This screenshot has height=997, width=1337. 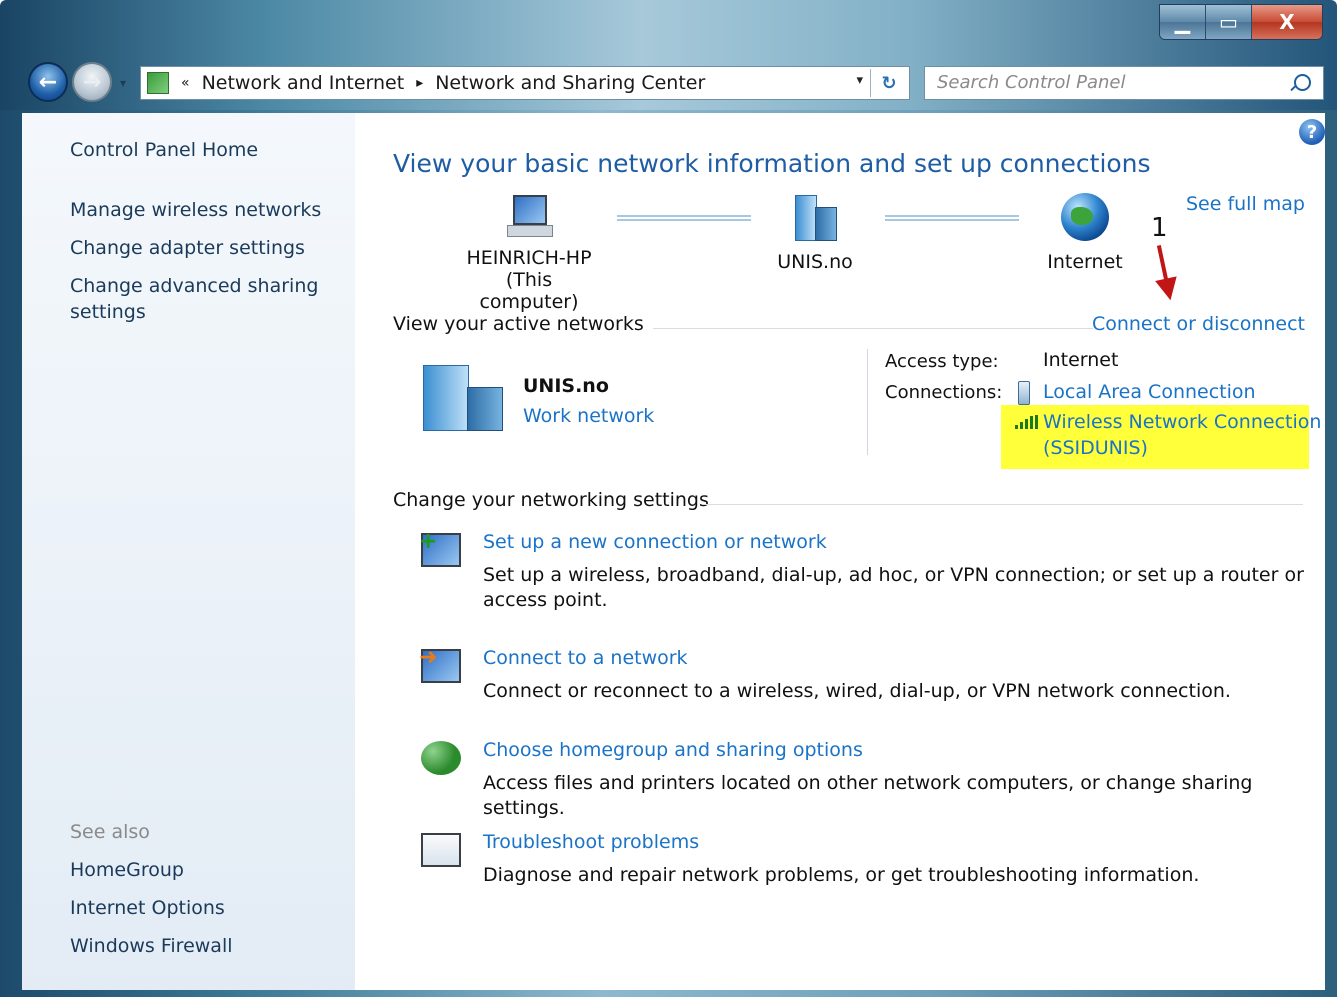 What do you see at coordinates (92, 82) in the screenshot?
I see `forward-button: →` at bounding box center [92, 82].